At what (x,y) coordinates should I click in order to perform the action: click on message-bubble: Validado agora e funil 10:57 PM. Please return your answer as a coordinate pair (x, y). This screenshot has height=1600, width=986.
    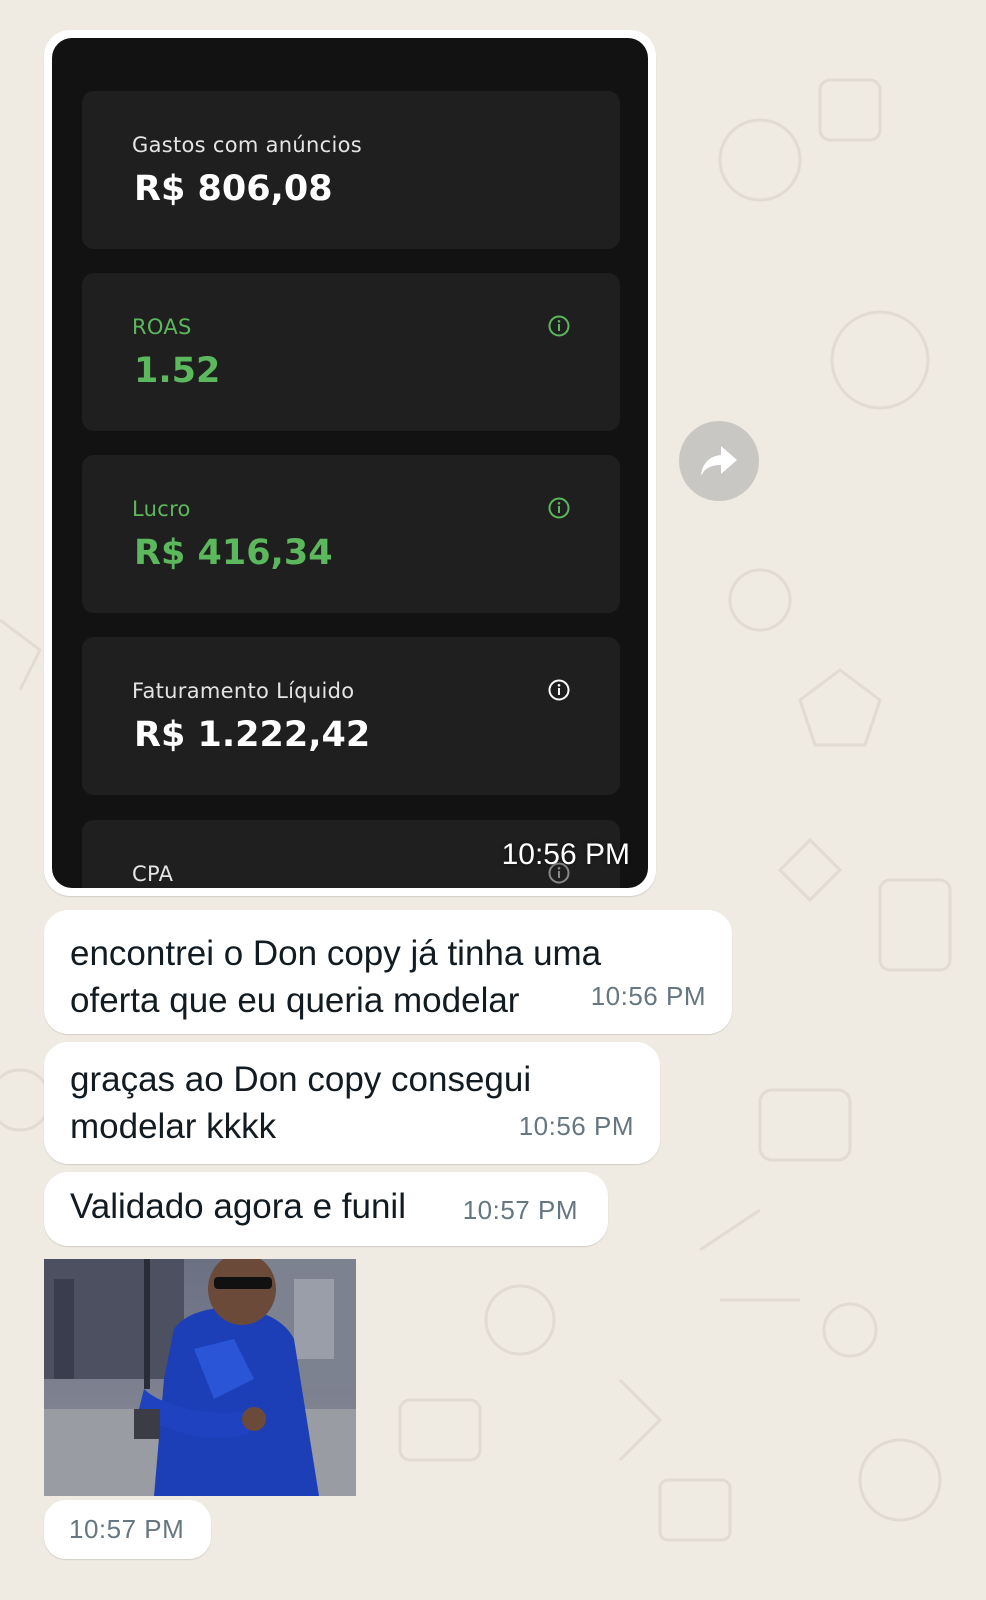
    Looking at the image, I should click on (326, 1209).